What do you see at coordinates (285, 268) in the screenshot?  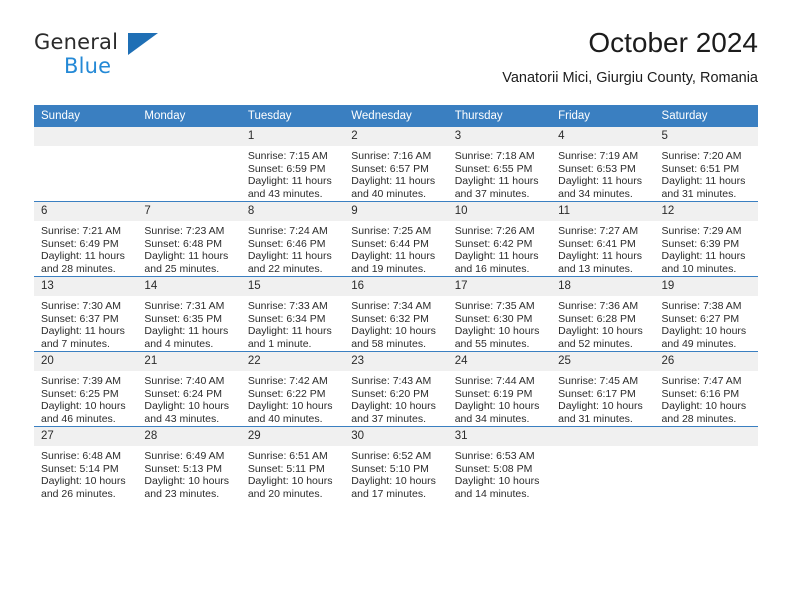 I see `daylight-text-line2: and 22 minutes.` at bounding box center [285, 268].